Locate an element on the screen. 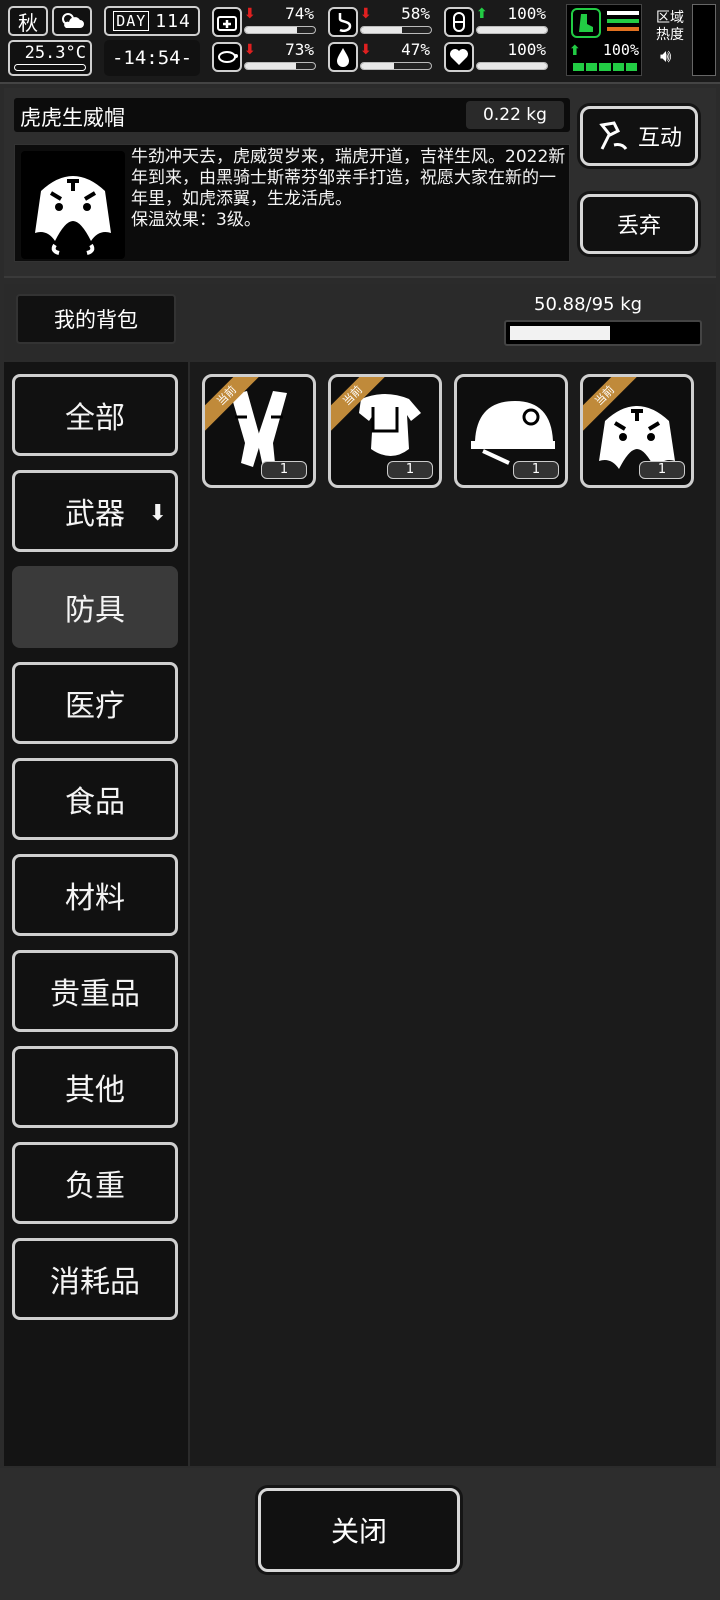 The height and width of the screenshot is (1600, 720). category-label: 武器 is located at coordinates (95, 514).